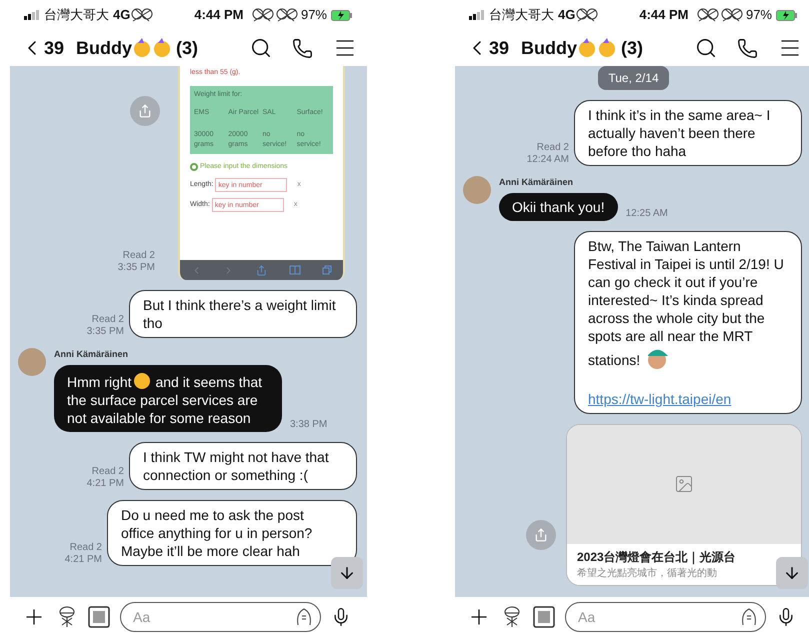  What do you see at coordinates (633, 78) in the screenshot?
I see `date-label: Tue, 2/14` at bounding box center [633, 78].